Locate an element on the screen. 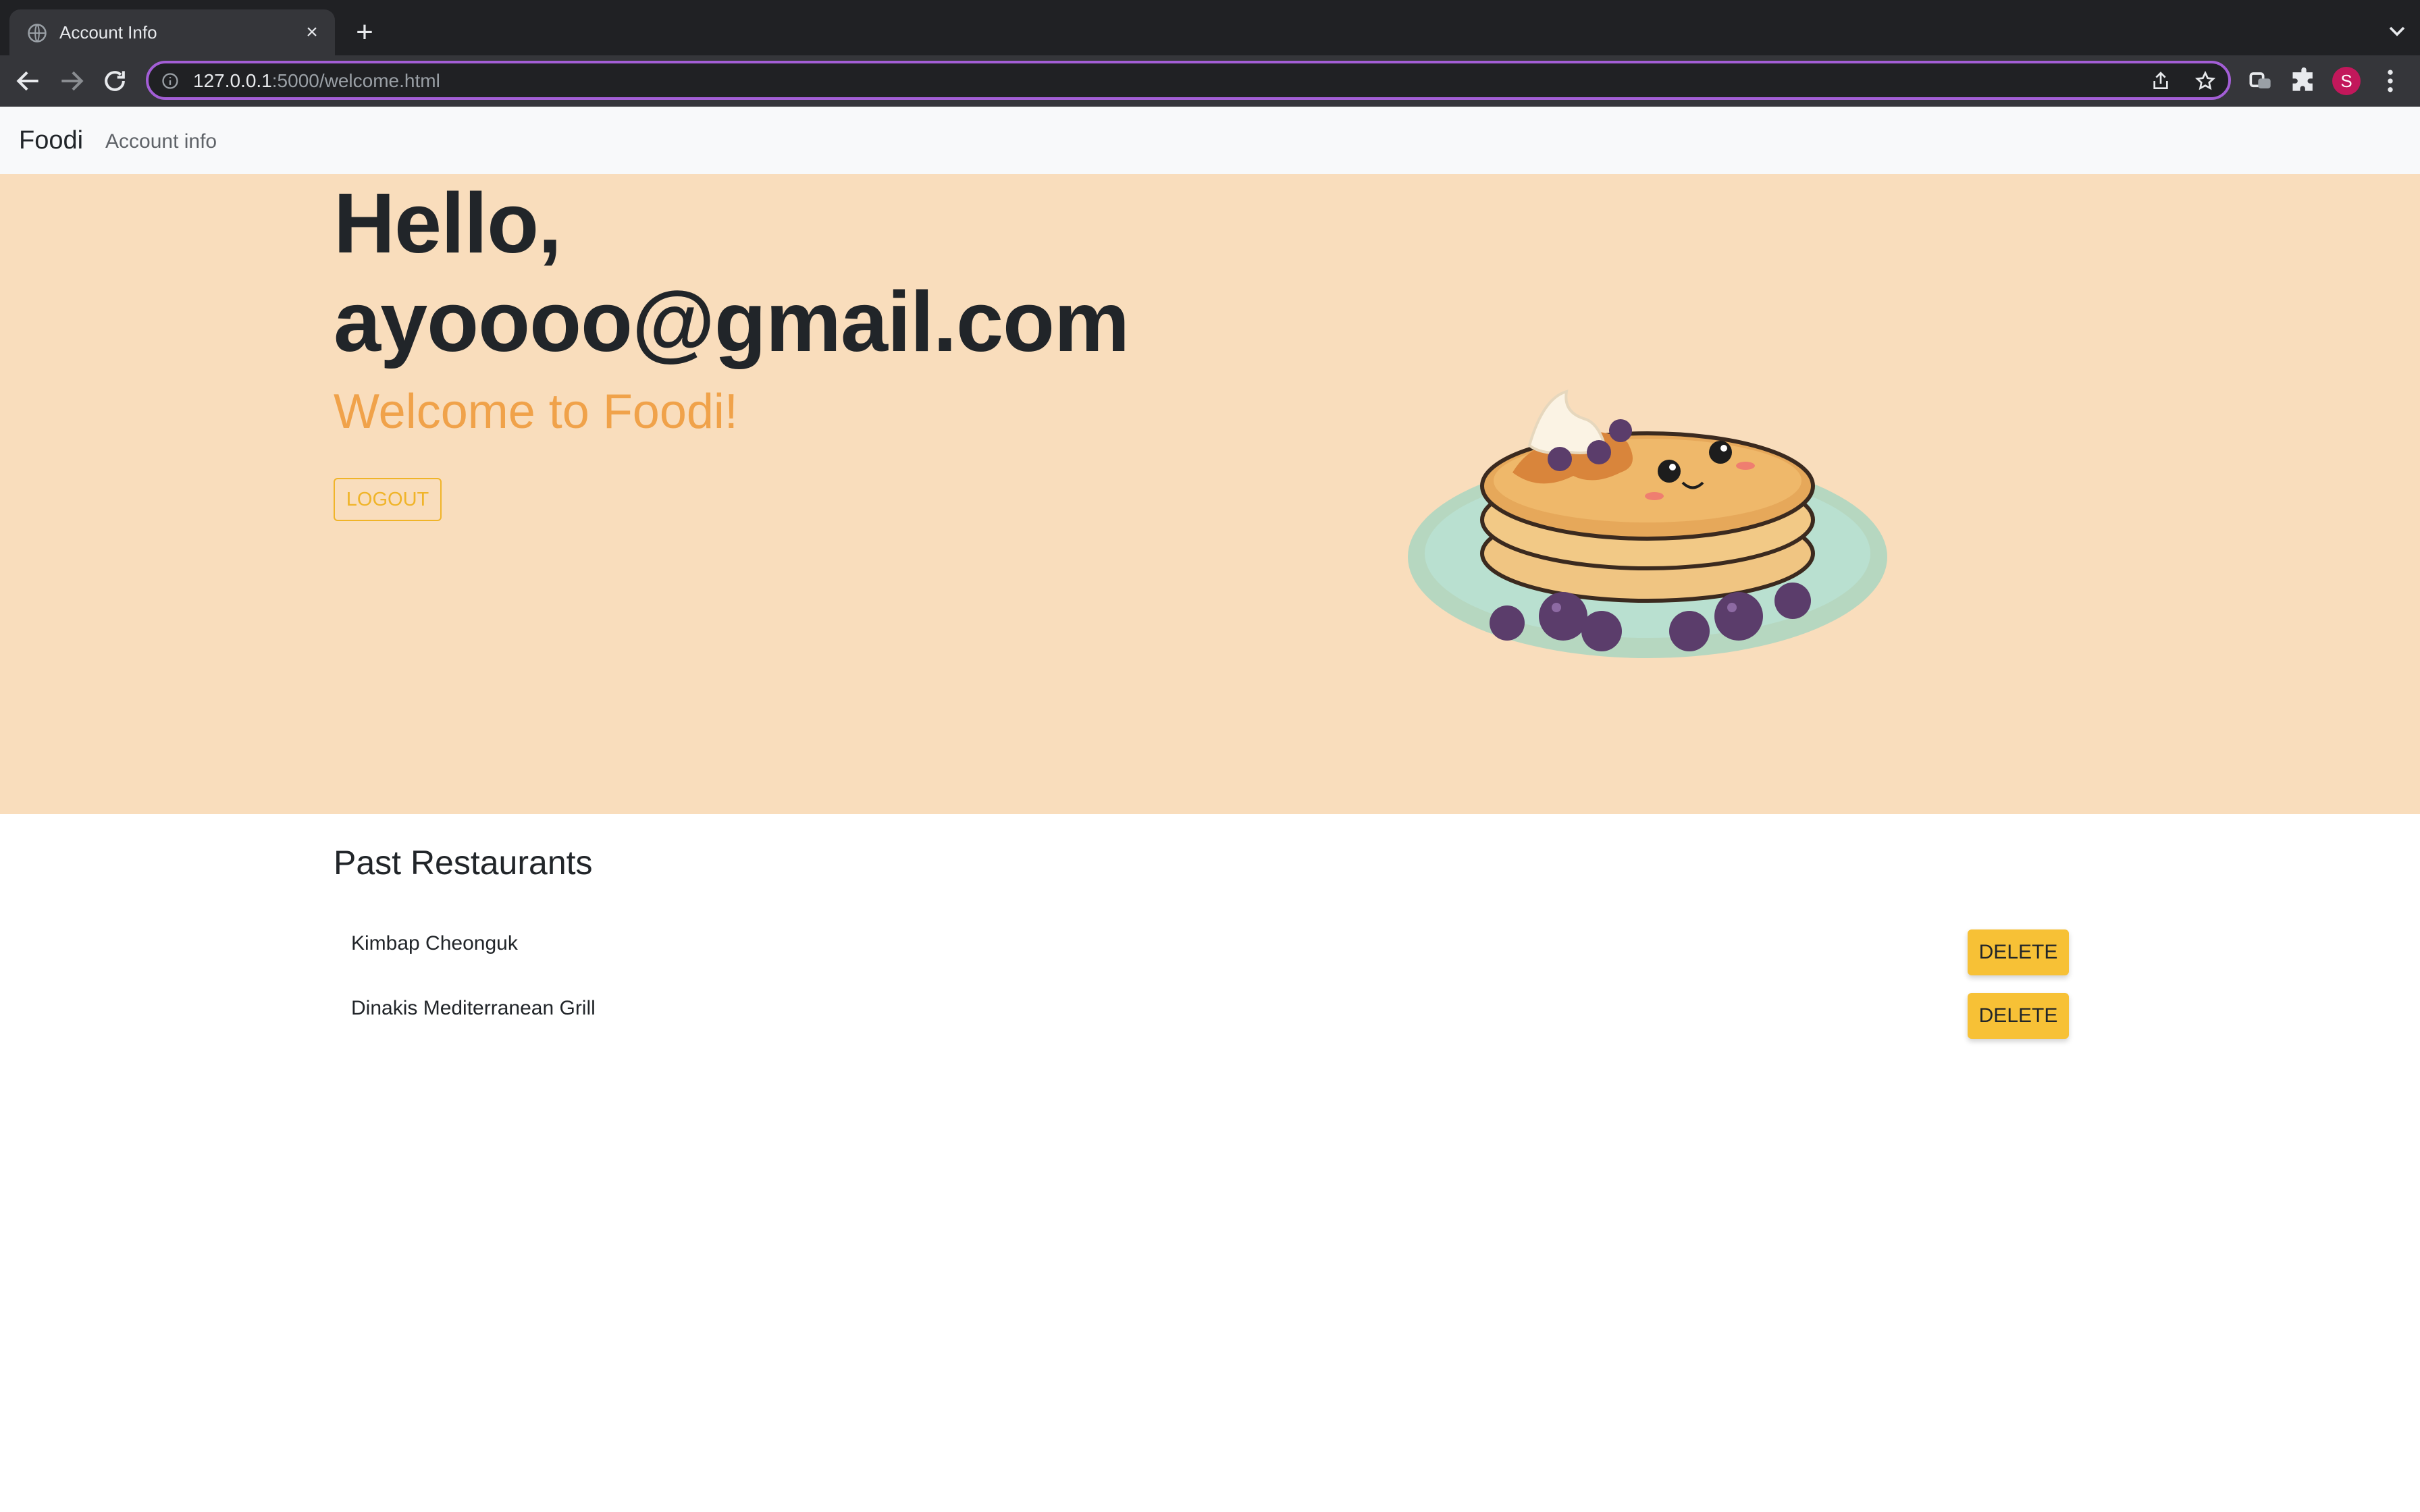 This screenshot has width=2420, height=1512. forward-arrow-icon is located at coordinates (71, 81).